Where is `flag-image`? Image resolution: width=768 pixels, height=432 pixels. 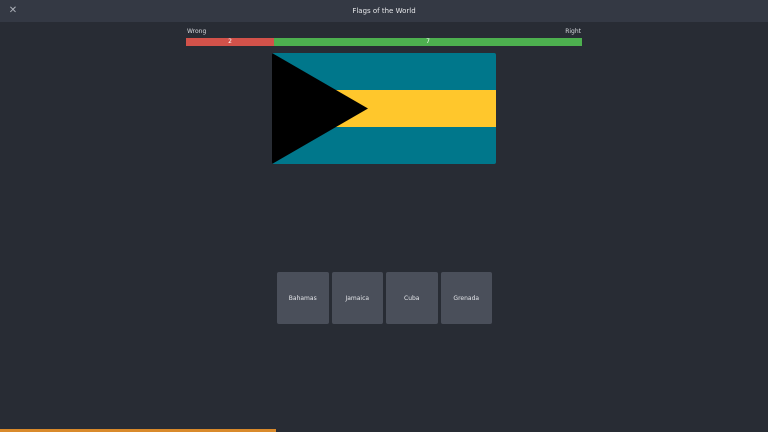
flag-image is located at coordinates (384, 108).